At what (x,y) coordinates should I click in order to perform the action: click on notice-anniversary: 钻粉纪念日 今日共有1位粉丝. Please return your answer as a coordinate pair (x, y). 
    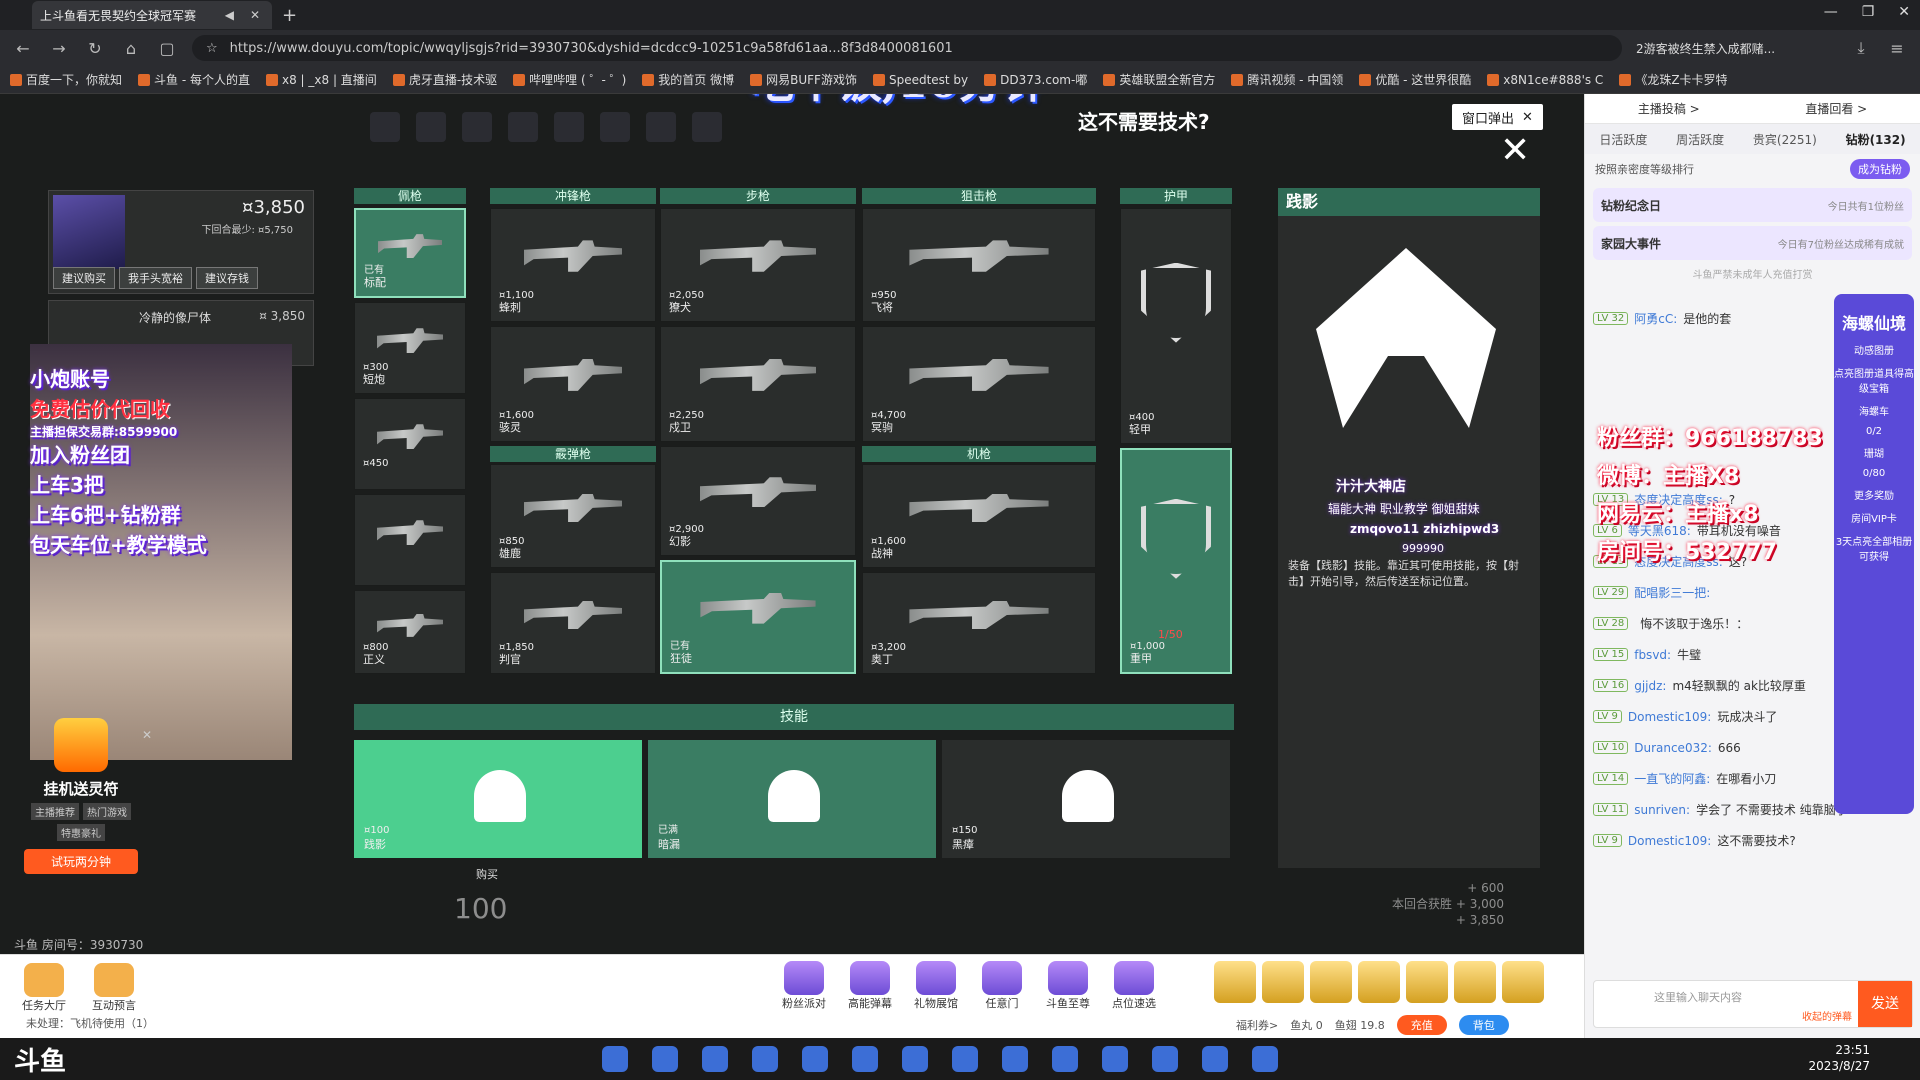
    Looking at the image, I should click on (1752, 205).